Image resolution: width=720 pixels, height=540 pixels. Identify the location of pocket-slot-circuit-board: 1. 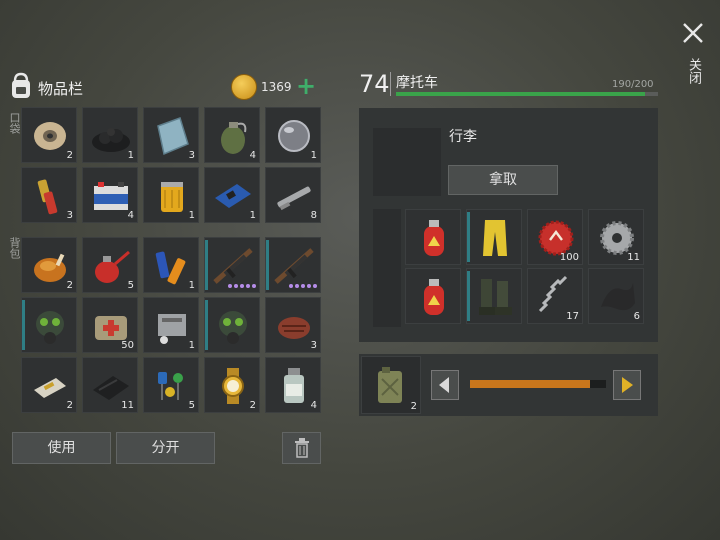
(232, 195).